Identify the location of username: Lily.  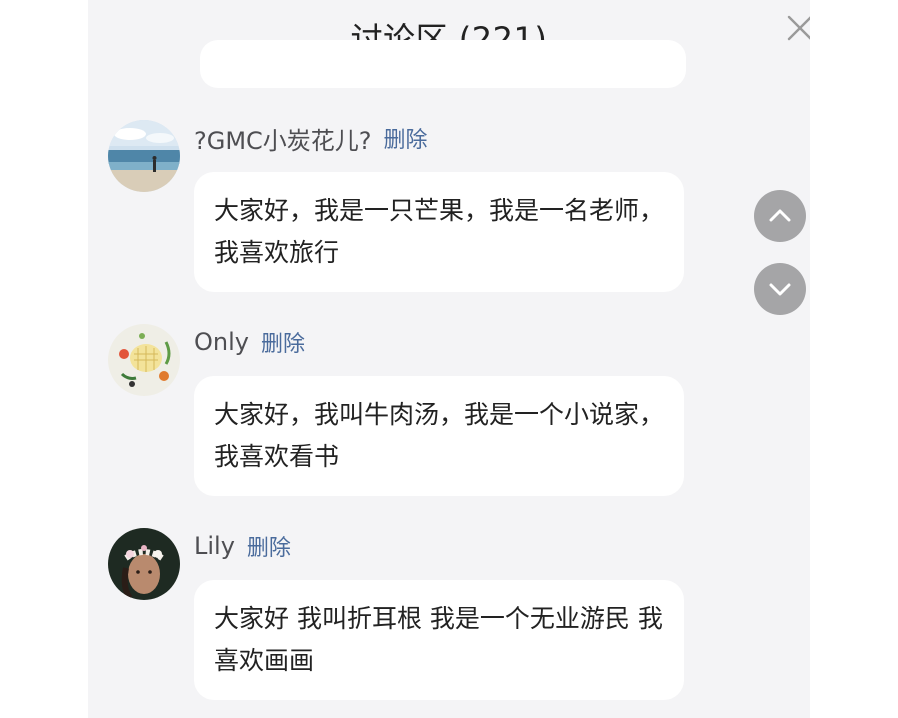
(214, 546).